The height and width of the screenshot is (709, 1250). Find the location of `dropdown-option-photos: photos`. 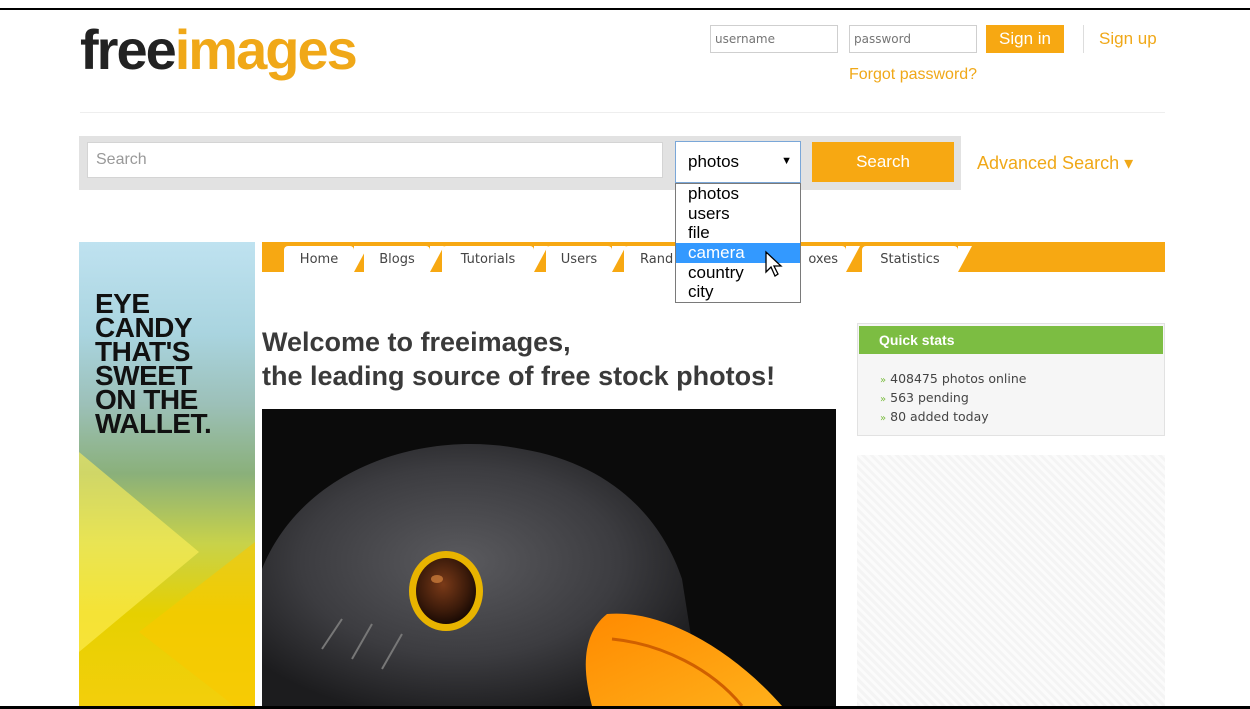

dropdown-option-photos: photos is located at coordinates (738, 194).